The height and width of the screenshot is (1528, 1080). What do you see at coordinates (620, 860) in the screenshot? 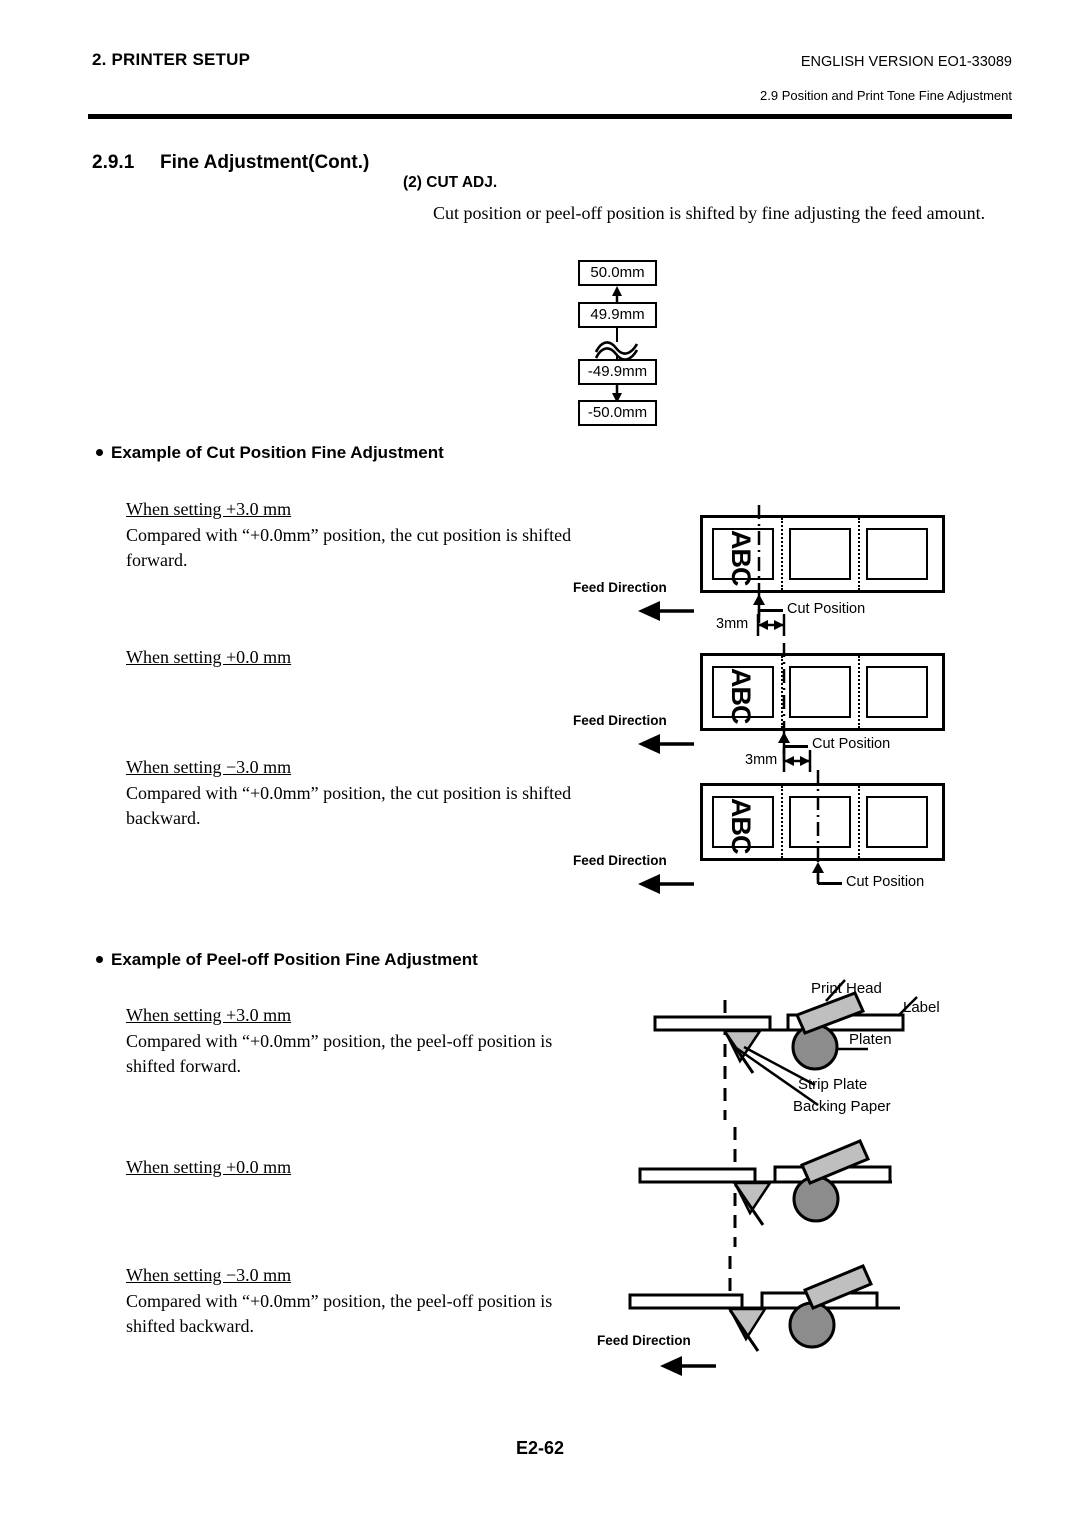
I see `feed-direction-label-3: Feed Direction` at bounding box center [620, 860].